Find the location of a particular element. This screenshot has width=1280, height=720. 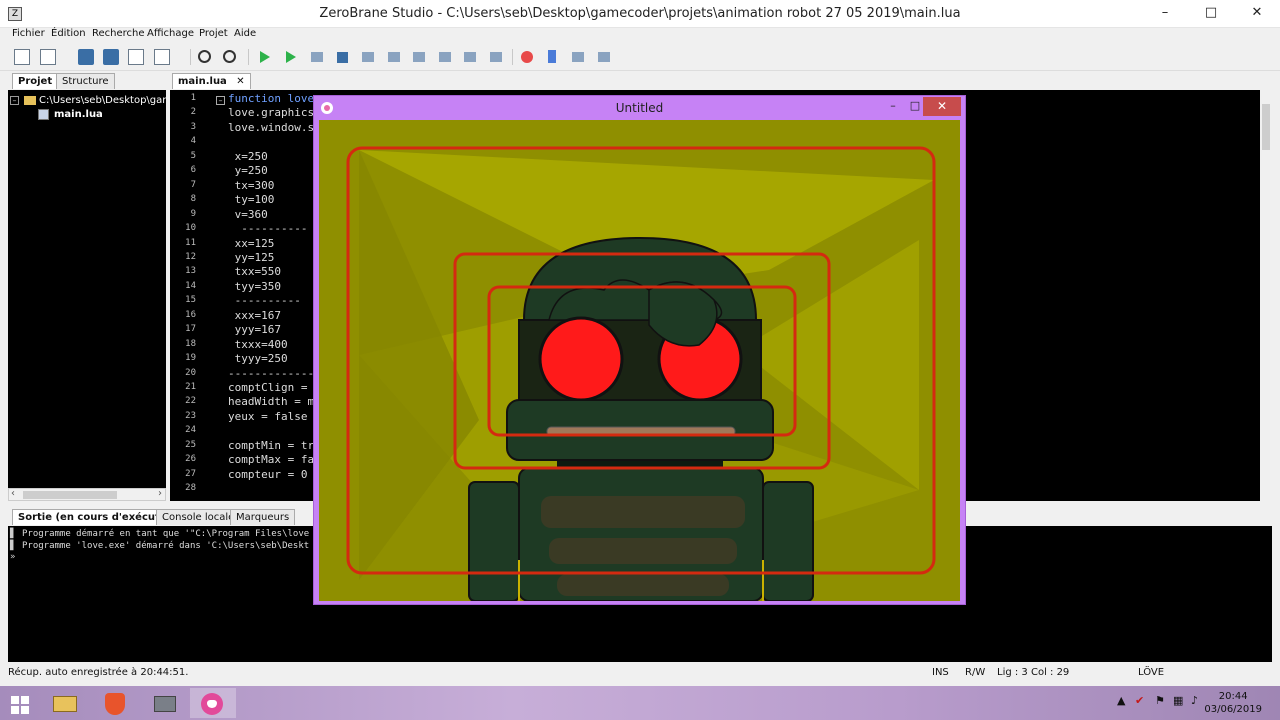

code-line: love.window.se is located at coordinates (274, 127).